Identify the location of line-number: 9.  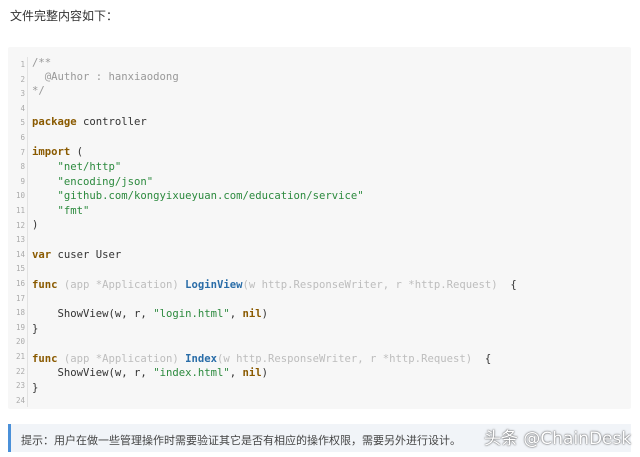
(22, 181).